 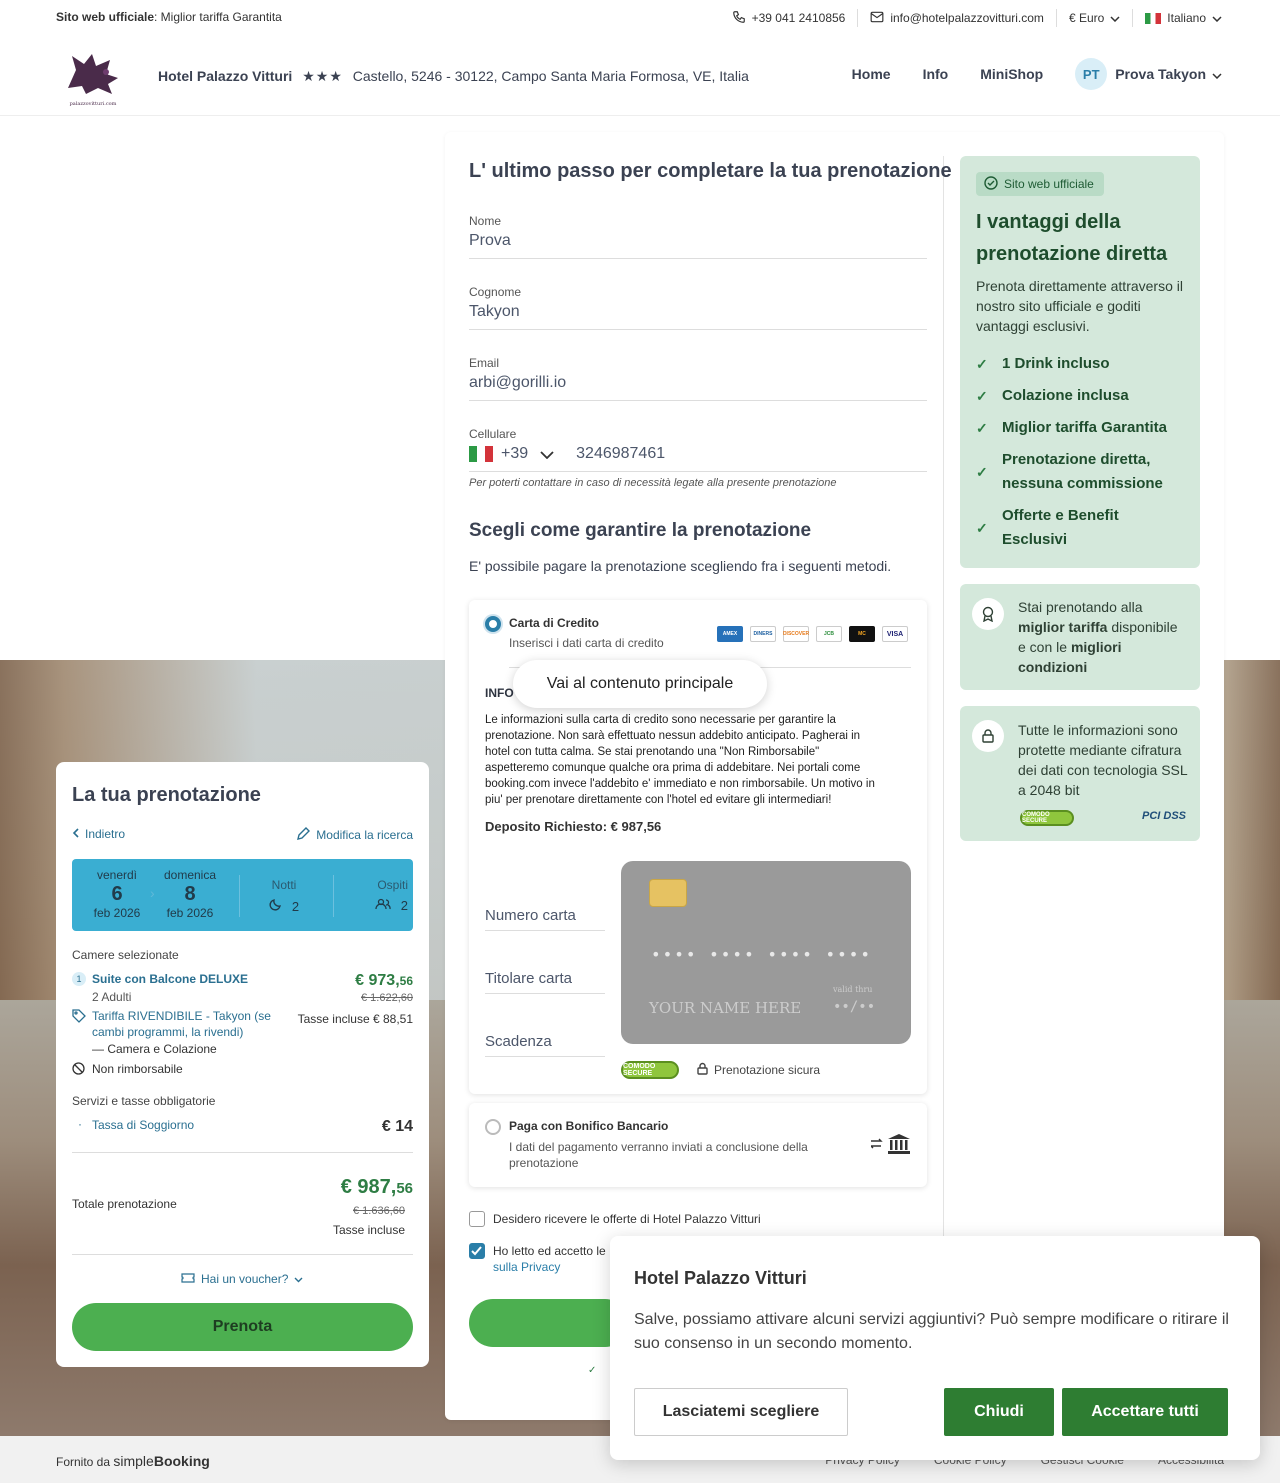 I want to click on secure-booking-label: Prenotazione sicura, so click(x=767, y=1070).